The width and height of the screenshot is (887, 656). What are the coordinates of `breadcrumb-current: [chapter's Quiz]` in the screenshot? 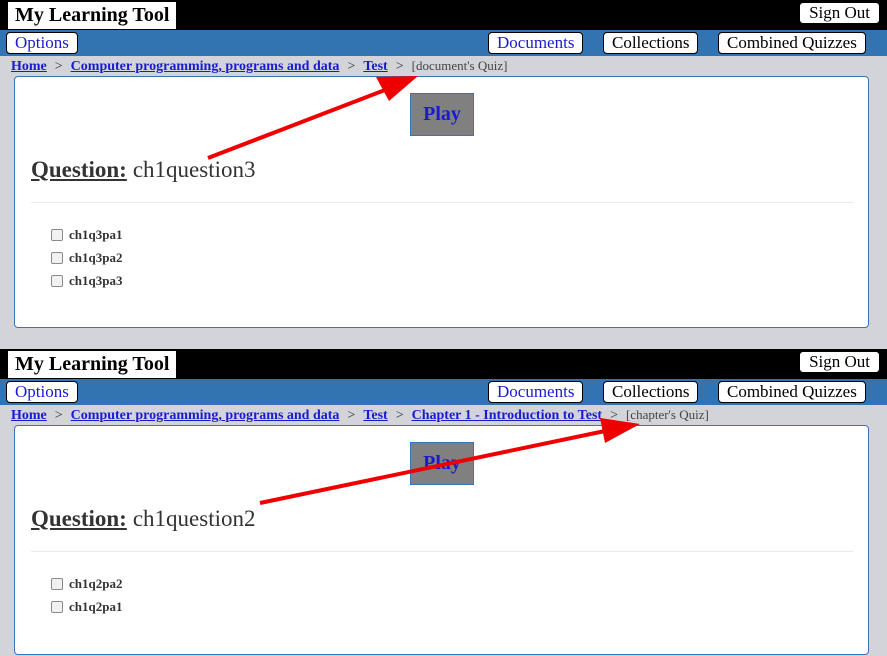 It's located at (667, 414).